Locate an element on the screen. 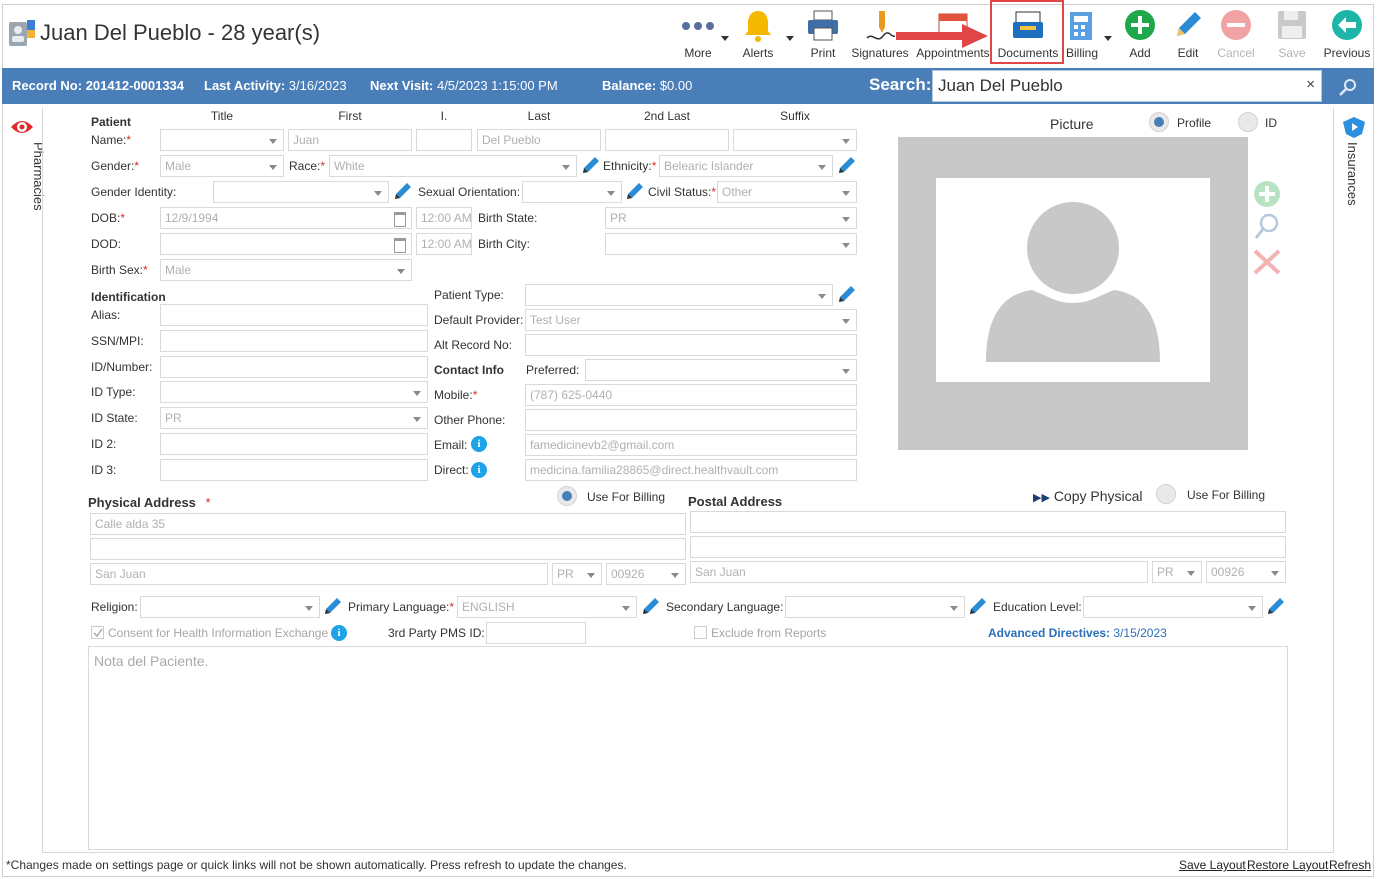  dob-time-field: 12:00 AM is located at coordinates (444, 218).